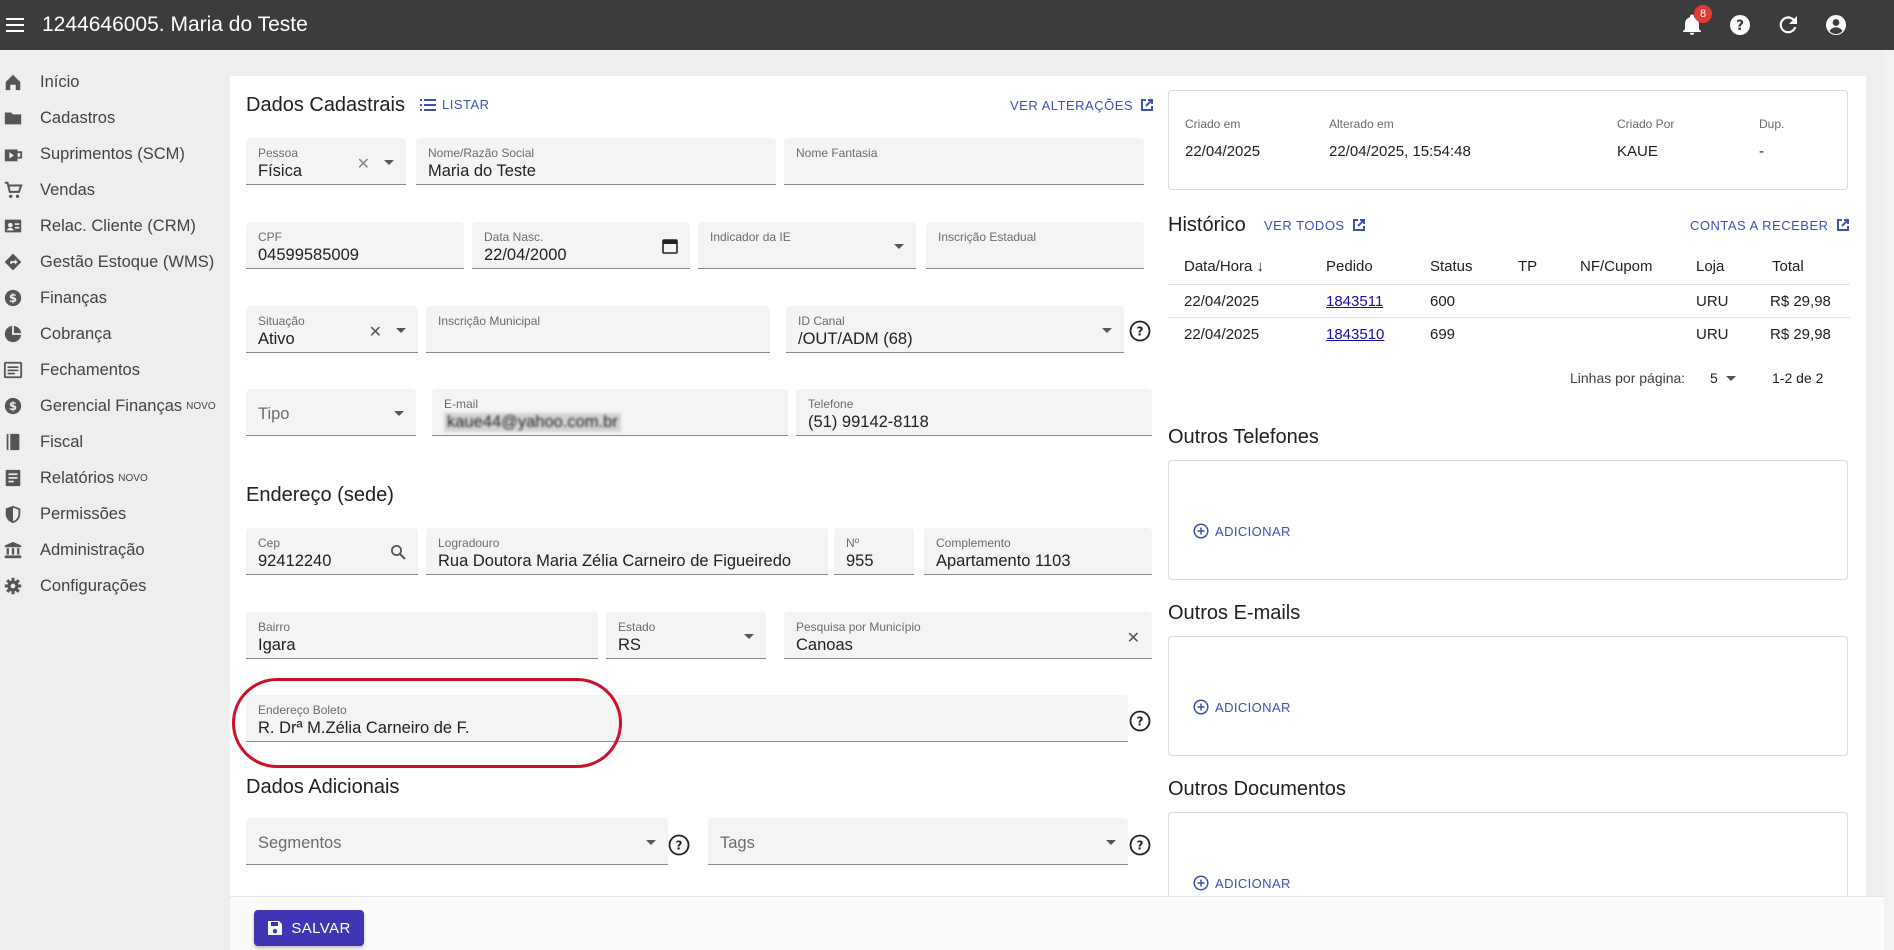  I want to click on help-button: ?, so click(1740, 25).